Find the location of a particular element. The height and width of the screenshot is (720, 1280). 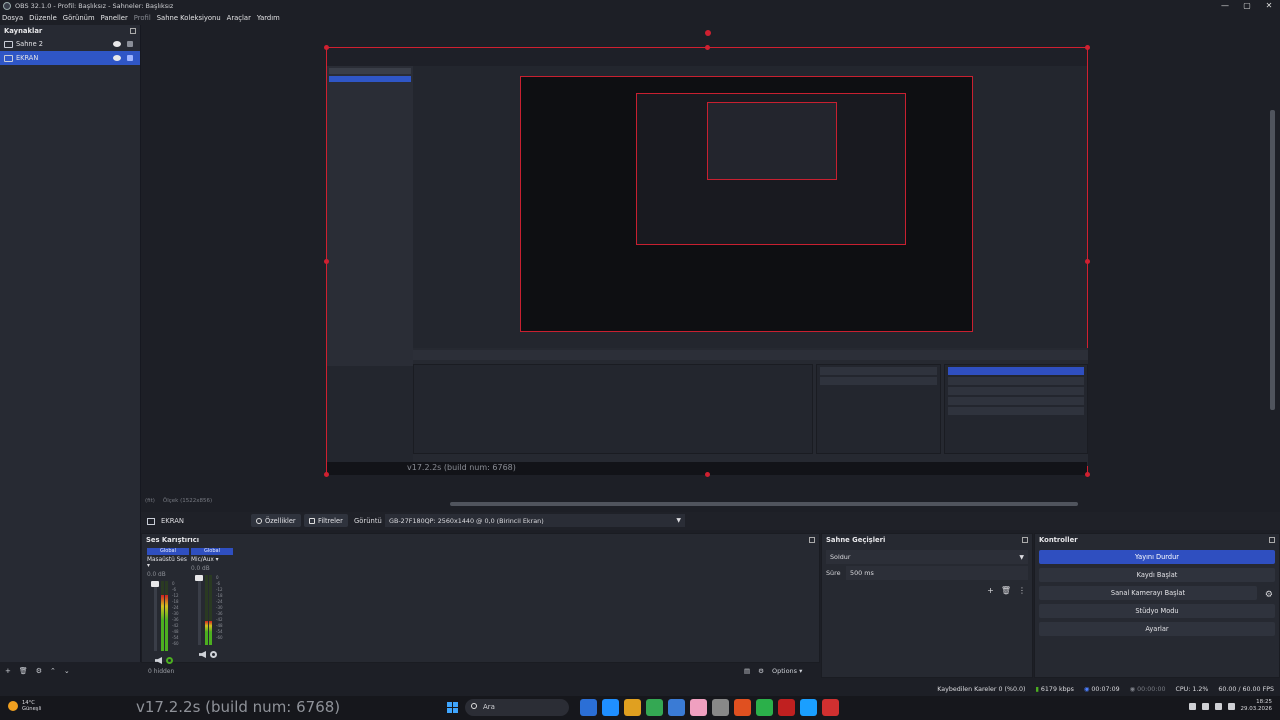

channel-name: Mic/Aux ▾ is located at coordinates (212, 560).